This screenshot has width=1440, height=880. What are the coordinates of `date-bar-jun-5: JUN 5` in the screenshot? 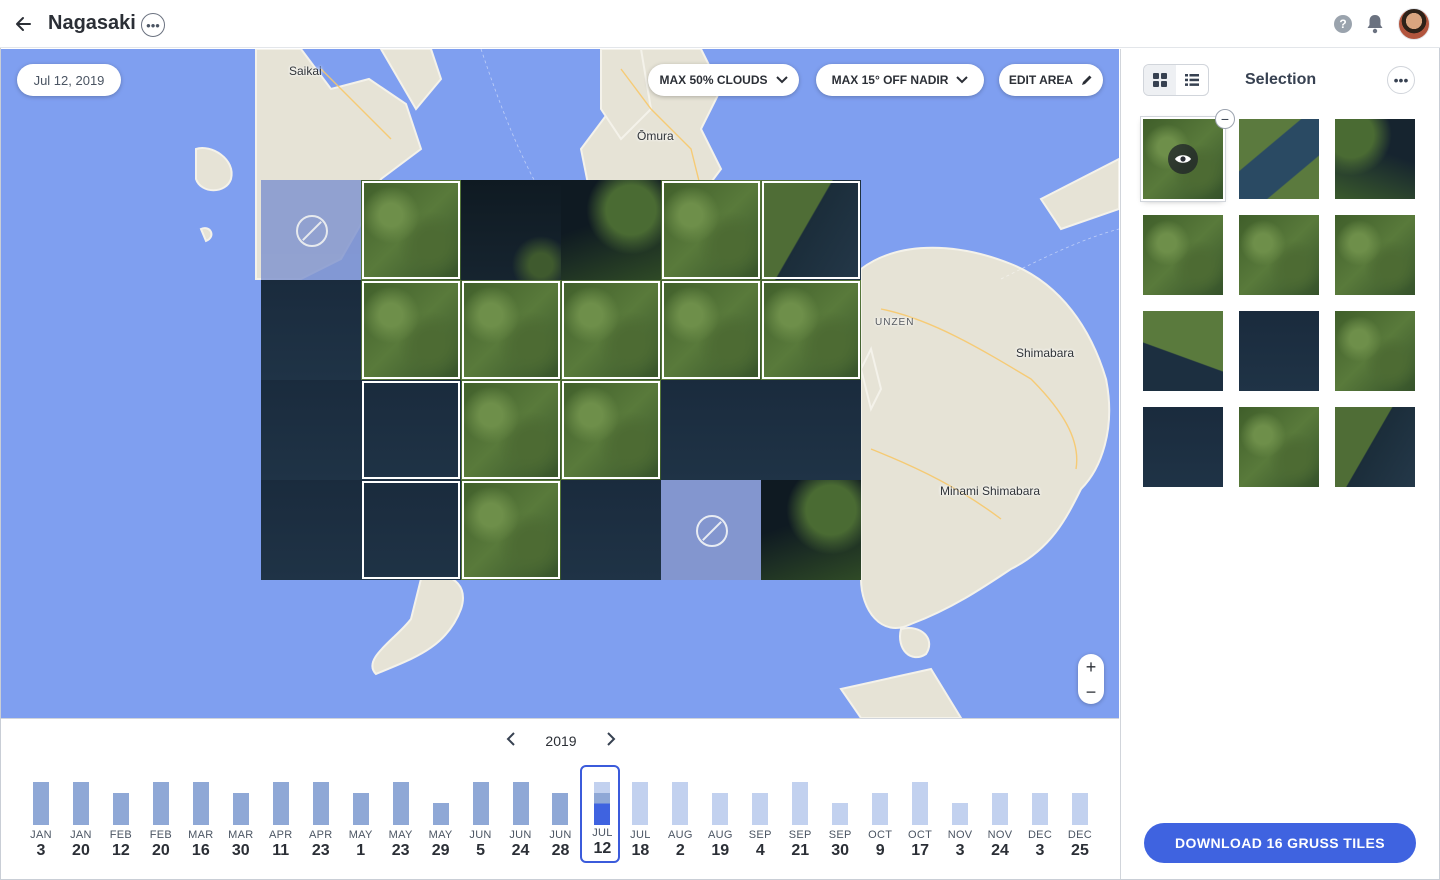 It's located at (481, 815).